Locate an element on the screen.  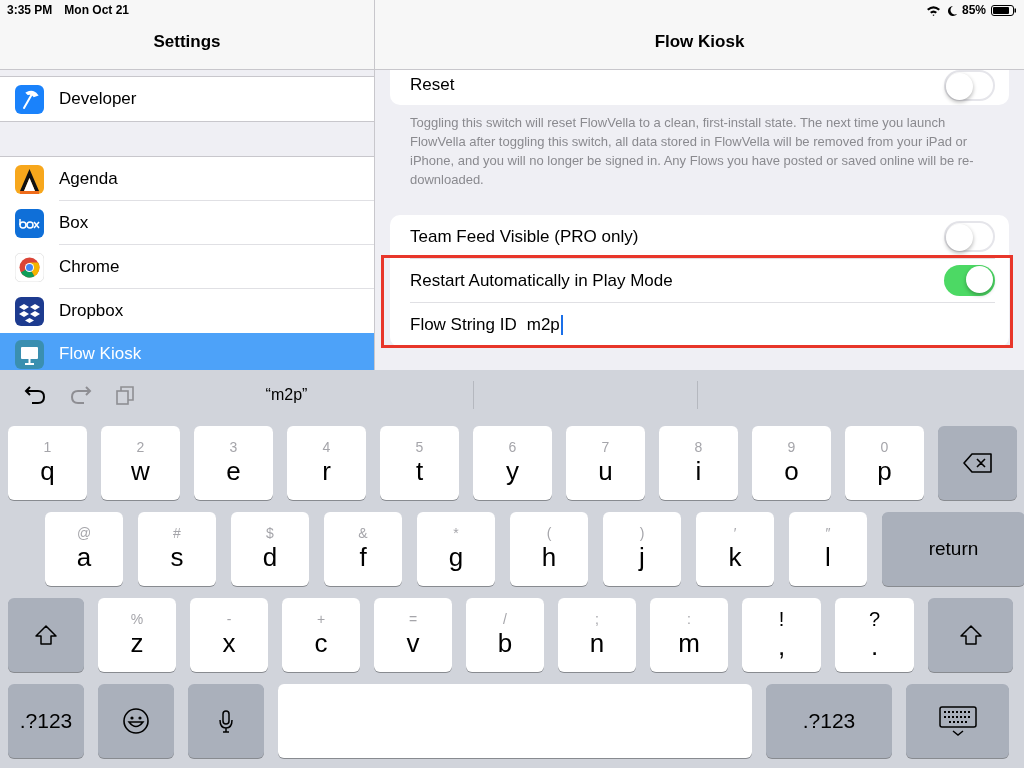
key: + c is located at coordinates (321, 635).